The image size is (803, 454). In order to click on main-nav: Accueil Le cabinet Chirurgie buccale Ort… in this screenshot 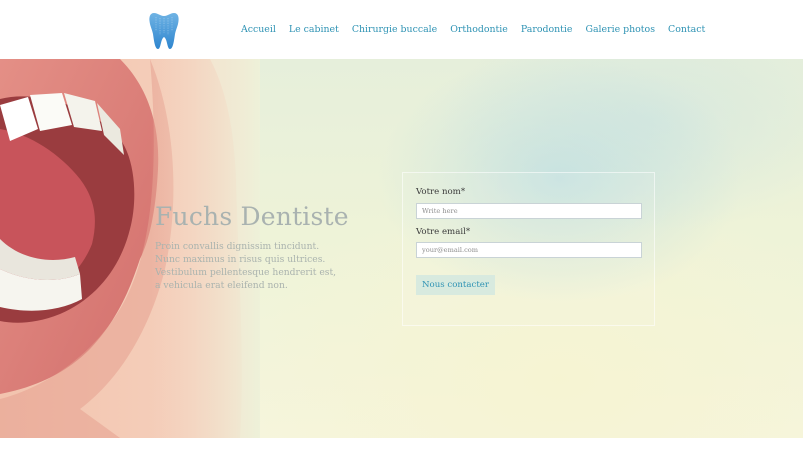, I will do `click(473, 29)`.